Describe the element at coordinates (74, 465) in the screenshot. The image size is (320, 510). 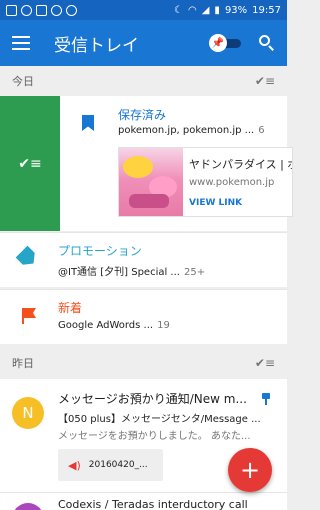
I see `audio-icon: ◀)` at that location.